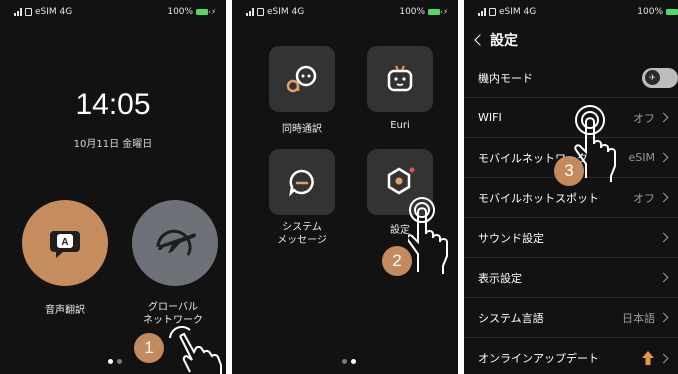  What do you see at coordinates (302, 129) in the screenshot?
I see `simultaneous-interpretation-label: 同時通訳` at bounding box center [302, 129].